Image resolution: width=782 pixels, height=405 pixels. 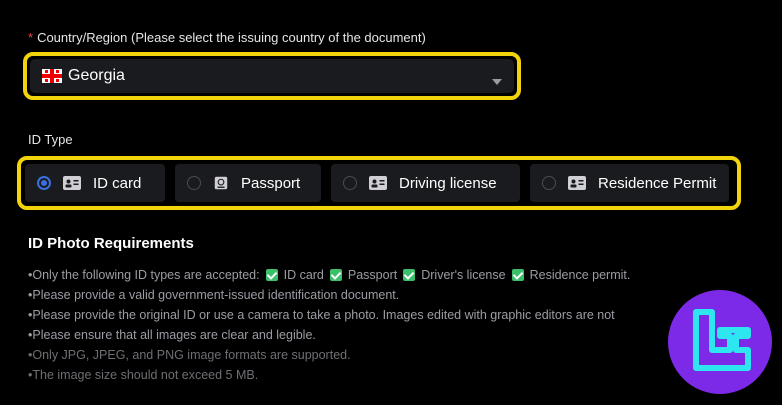 What do you see at coordinates (52, 76) in the screenshot?
I see `georgia-flag-icon` at bounding box center [52, 76].